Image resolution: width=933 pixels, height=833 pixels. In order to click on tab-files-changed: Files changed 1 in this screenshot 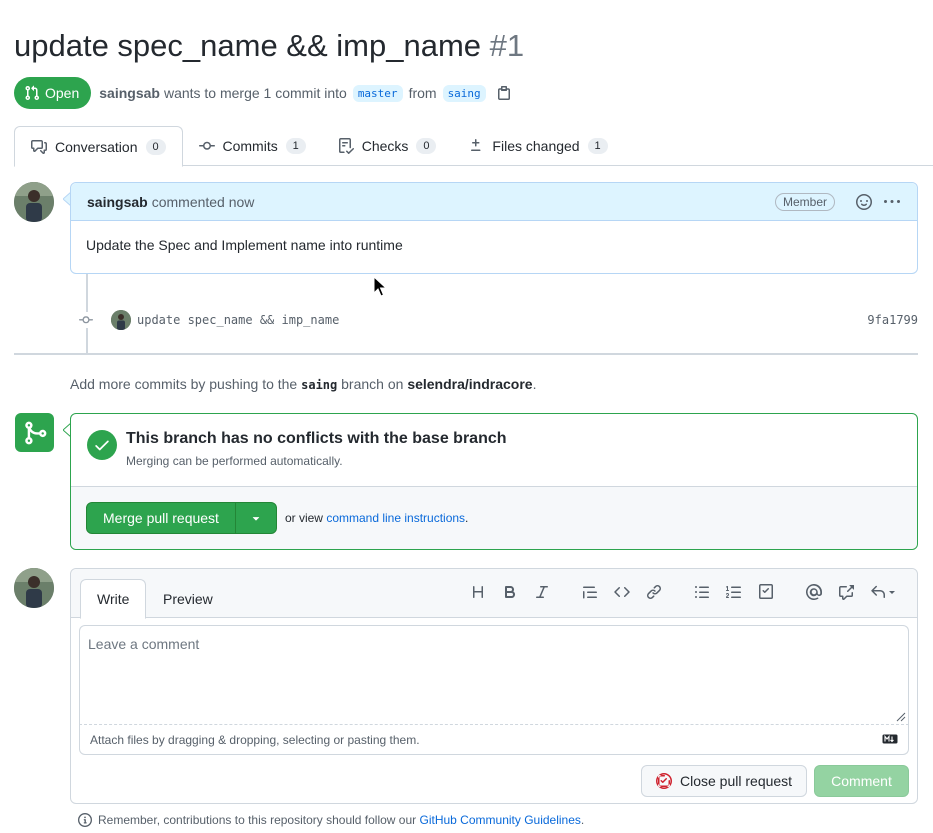, I will do `click(537, 146)`.